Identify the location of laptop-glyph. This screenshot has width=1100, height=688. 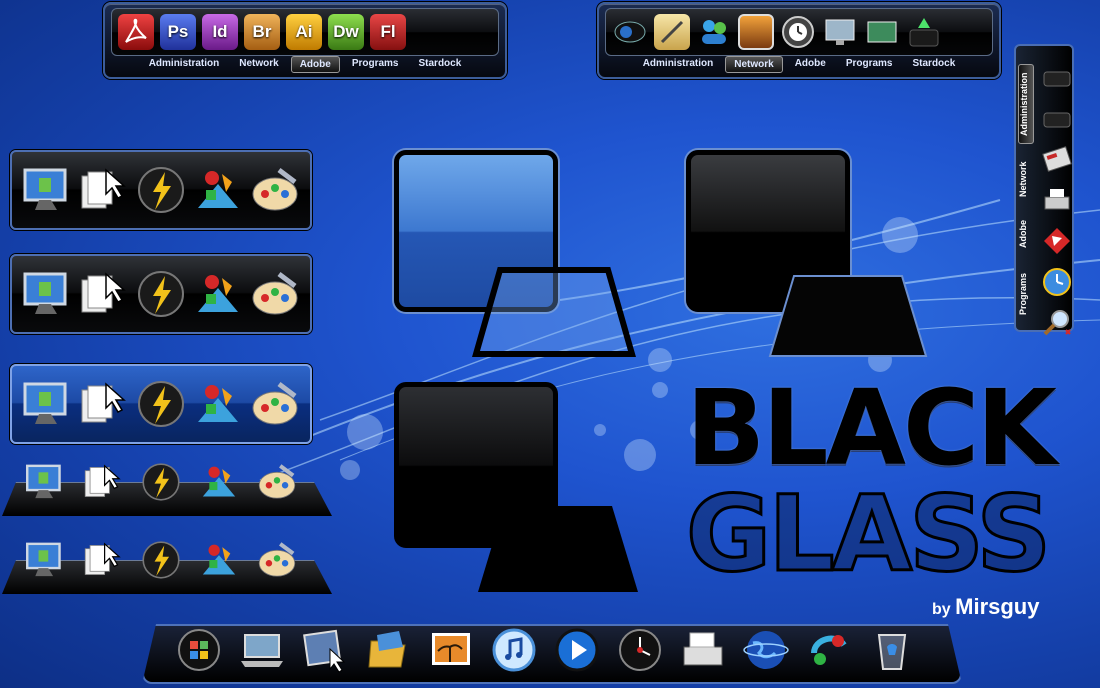
(262, 650).